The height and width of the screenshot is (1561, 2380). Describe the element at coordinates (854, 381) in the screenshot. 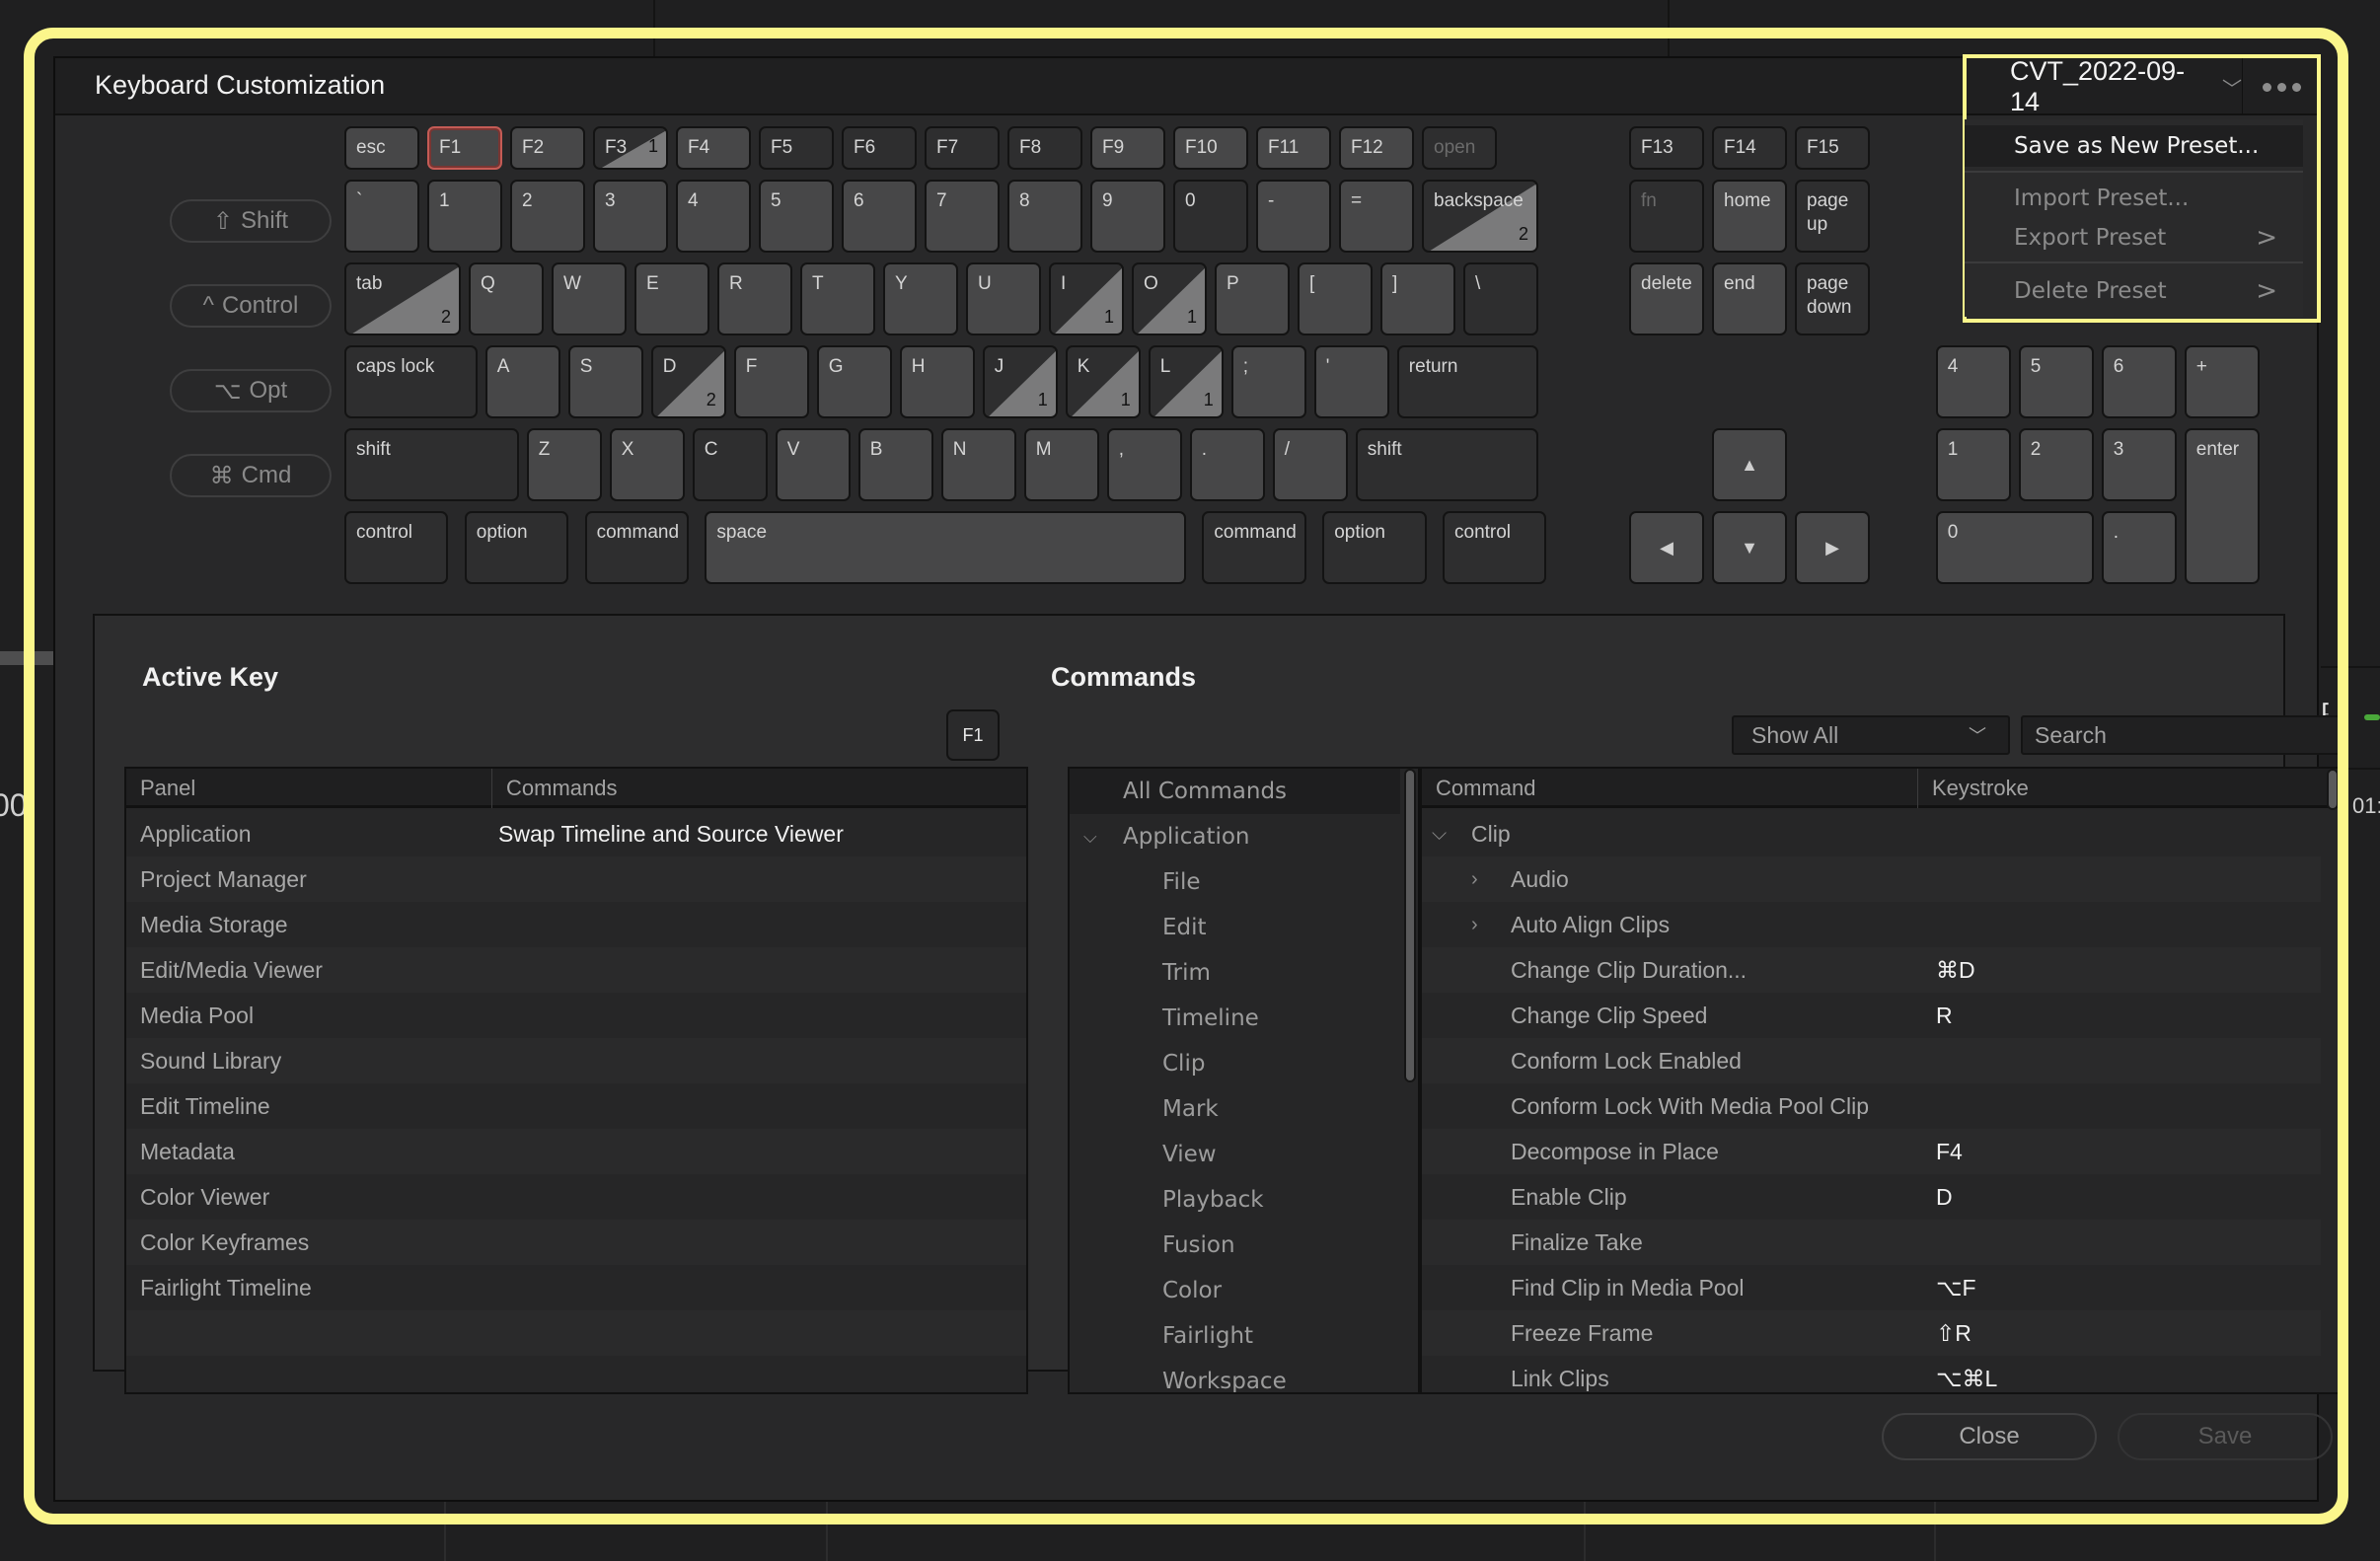

I see `key-g: G` at that location.